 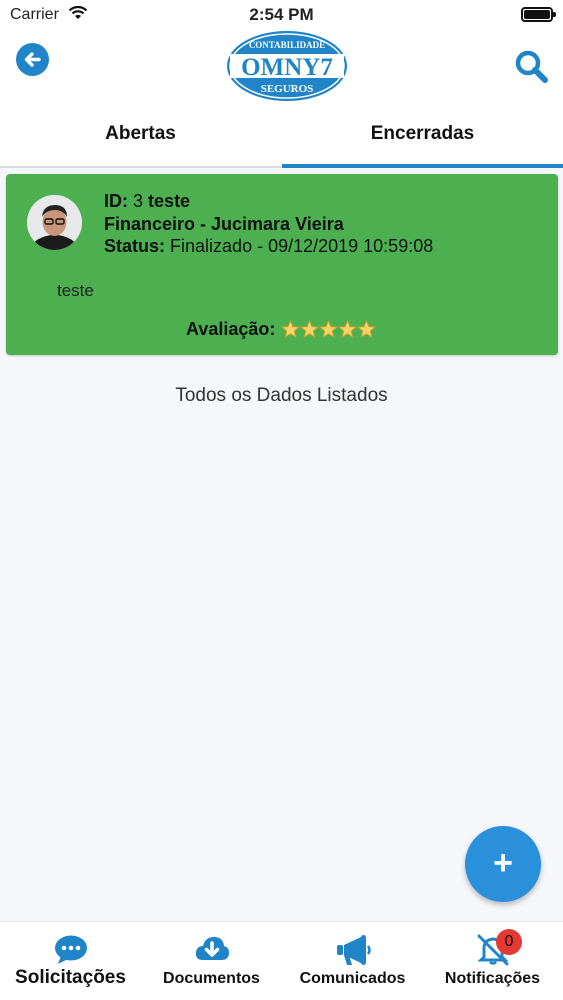 I want to click on rating-stars, so click(x=329, y=329).